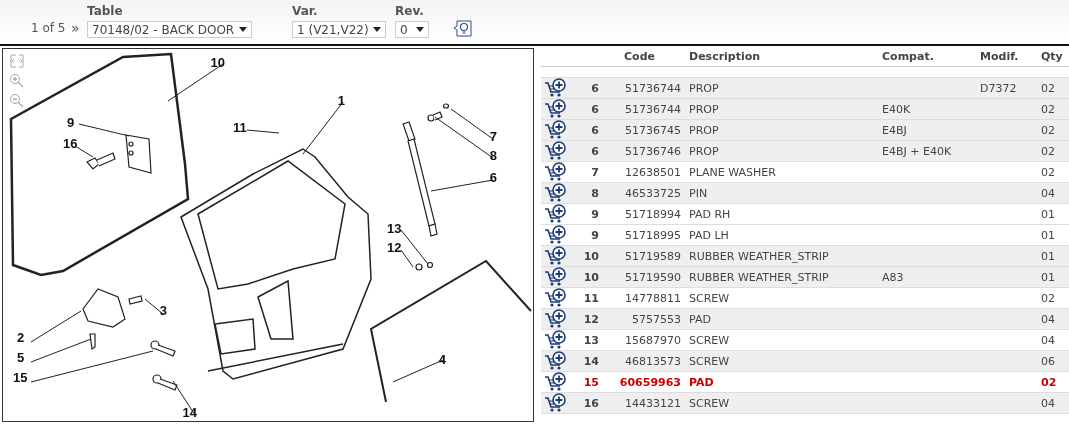 This screenshot has width=1069, height=425. Describe the element at coordinates (710, 214) in the screenshot. I see `table-cell-text: PAD RH` at that location.